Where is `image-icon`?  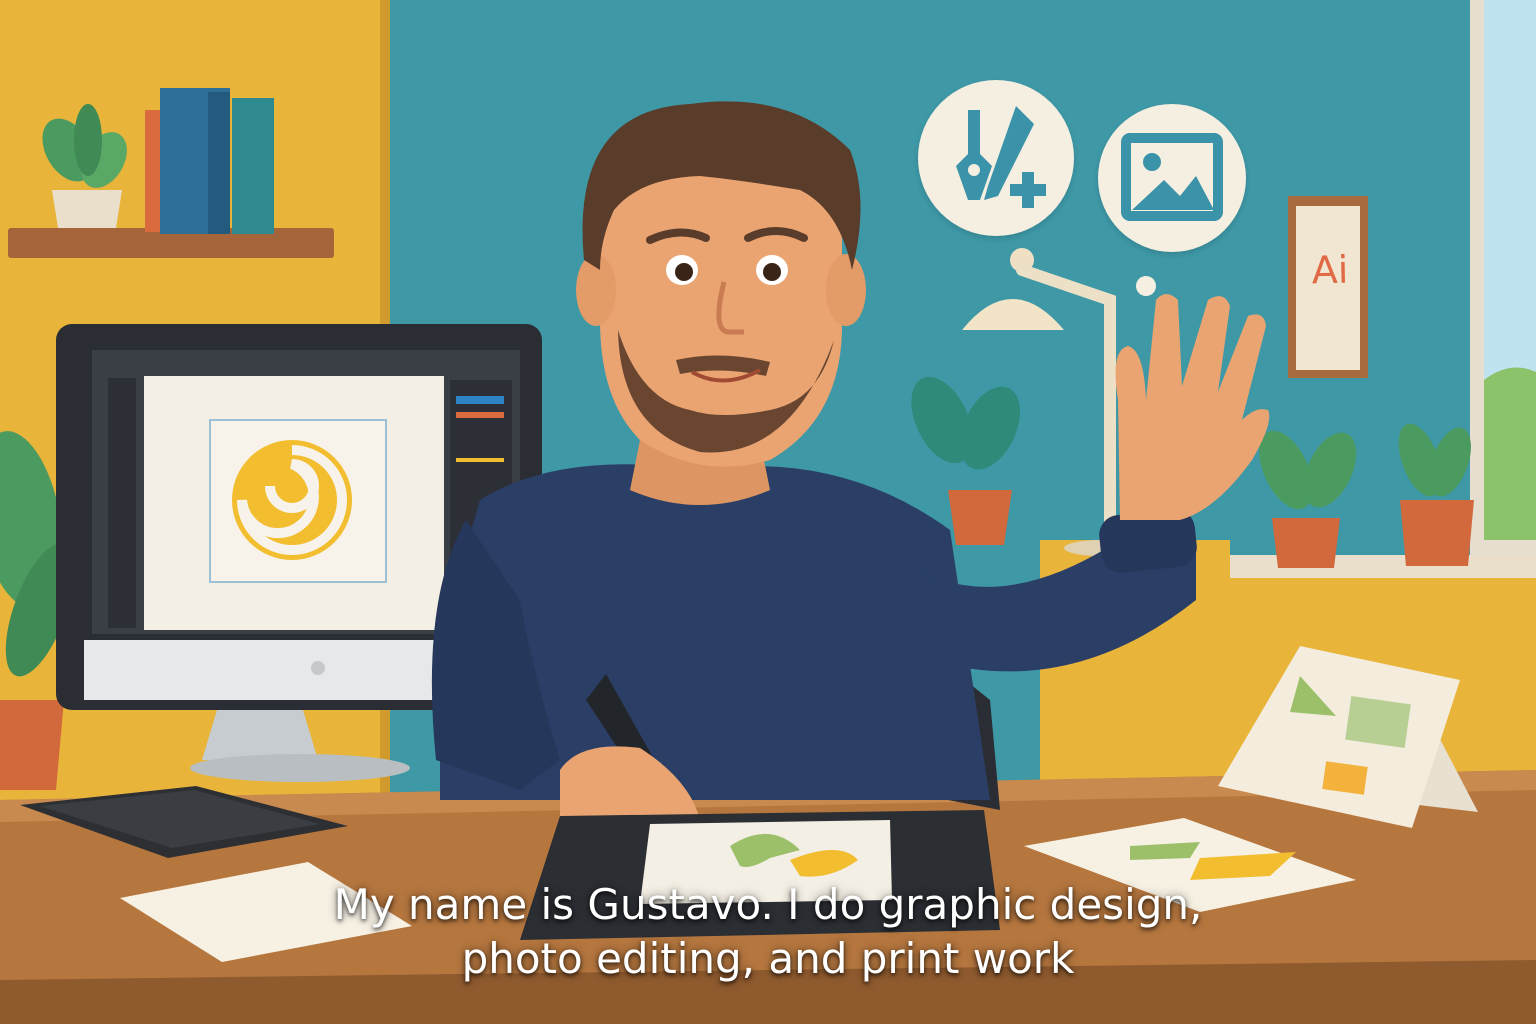
image-icon is located at coordinates (1172, 178).